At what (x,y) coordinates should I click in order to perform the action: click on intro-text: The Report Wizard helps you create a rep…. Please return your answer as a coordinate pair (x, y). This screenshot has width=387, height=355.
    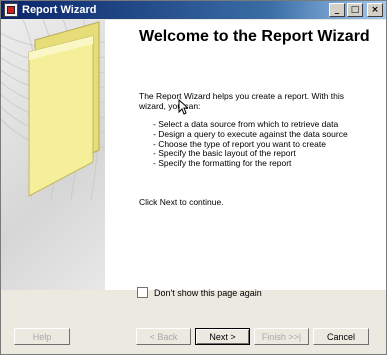
    Looking at the image, I should click on (242, 101).